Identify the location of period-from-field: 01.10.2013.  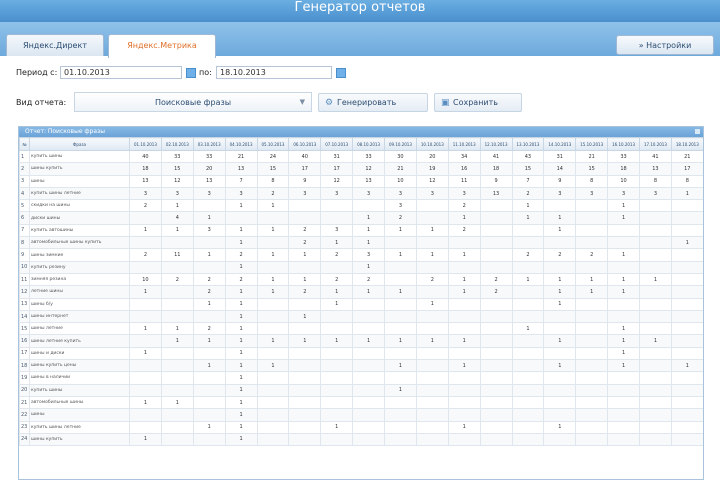
(121, 72).